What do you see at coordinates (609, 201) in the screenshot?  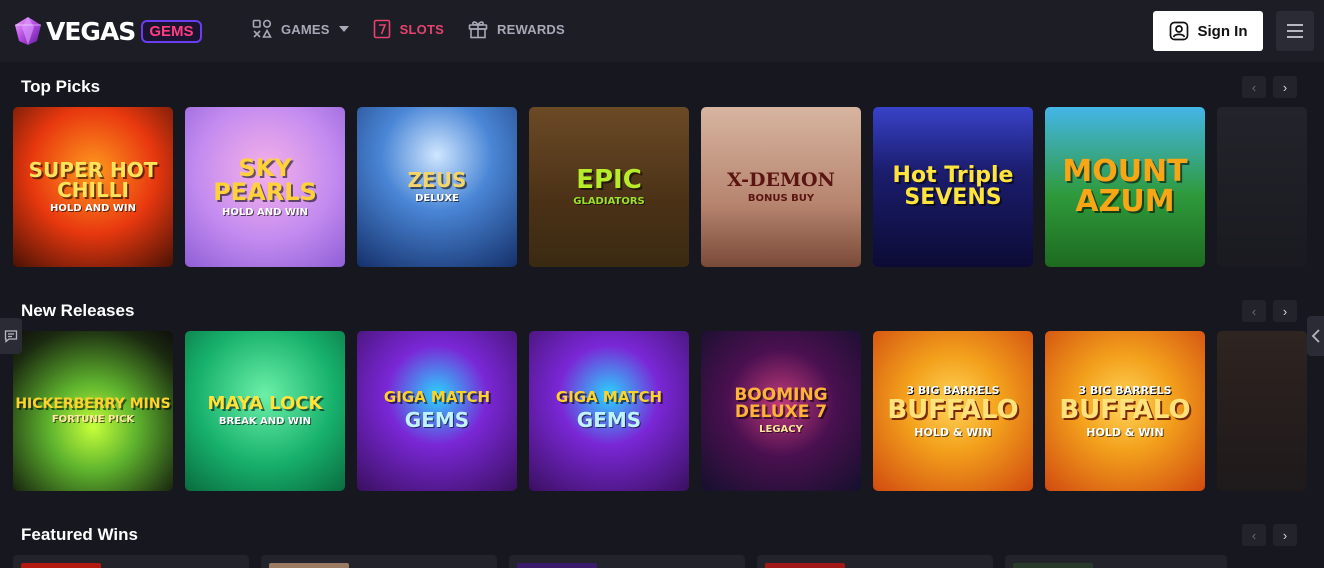 I see `game-tile-subtitle: GLADIATORS` at bounding box center [609, 201].